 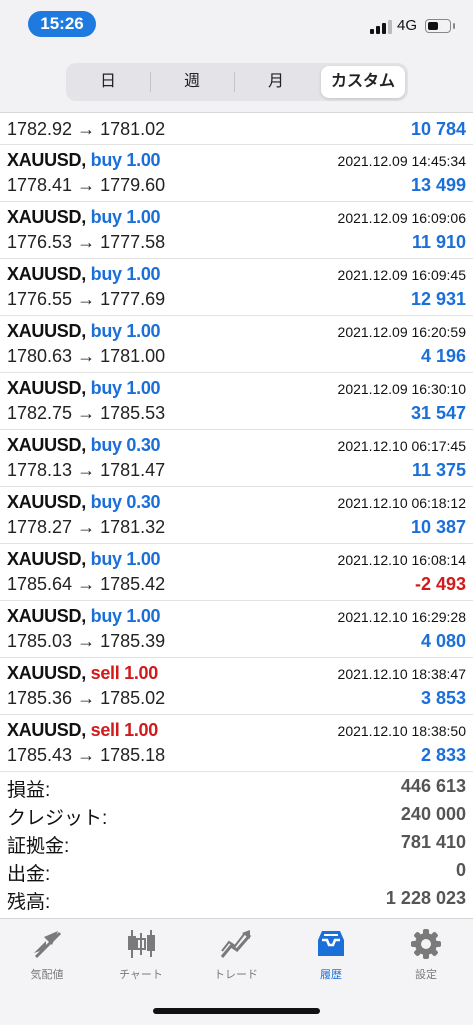 I want to click on deal-datetime: 2021.12.10 16:29:28, so click(x=401, y=617).